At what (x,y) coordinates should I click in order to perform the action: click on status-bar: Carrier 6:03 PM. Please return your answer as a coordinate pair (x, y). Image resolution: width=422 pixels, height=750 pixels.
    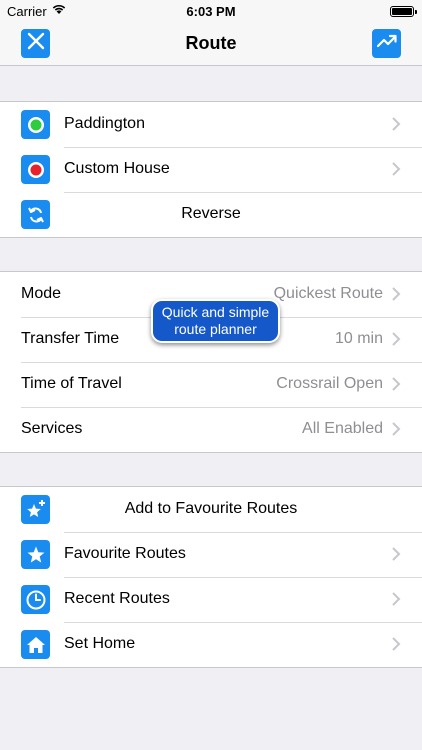
    Looking at the image, I should click on (211, 11).